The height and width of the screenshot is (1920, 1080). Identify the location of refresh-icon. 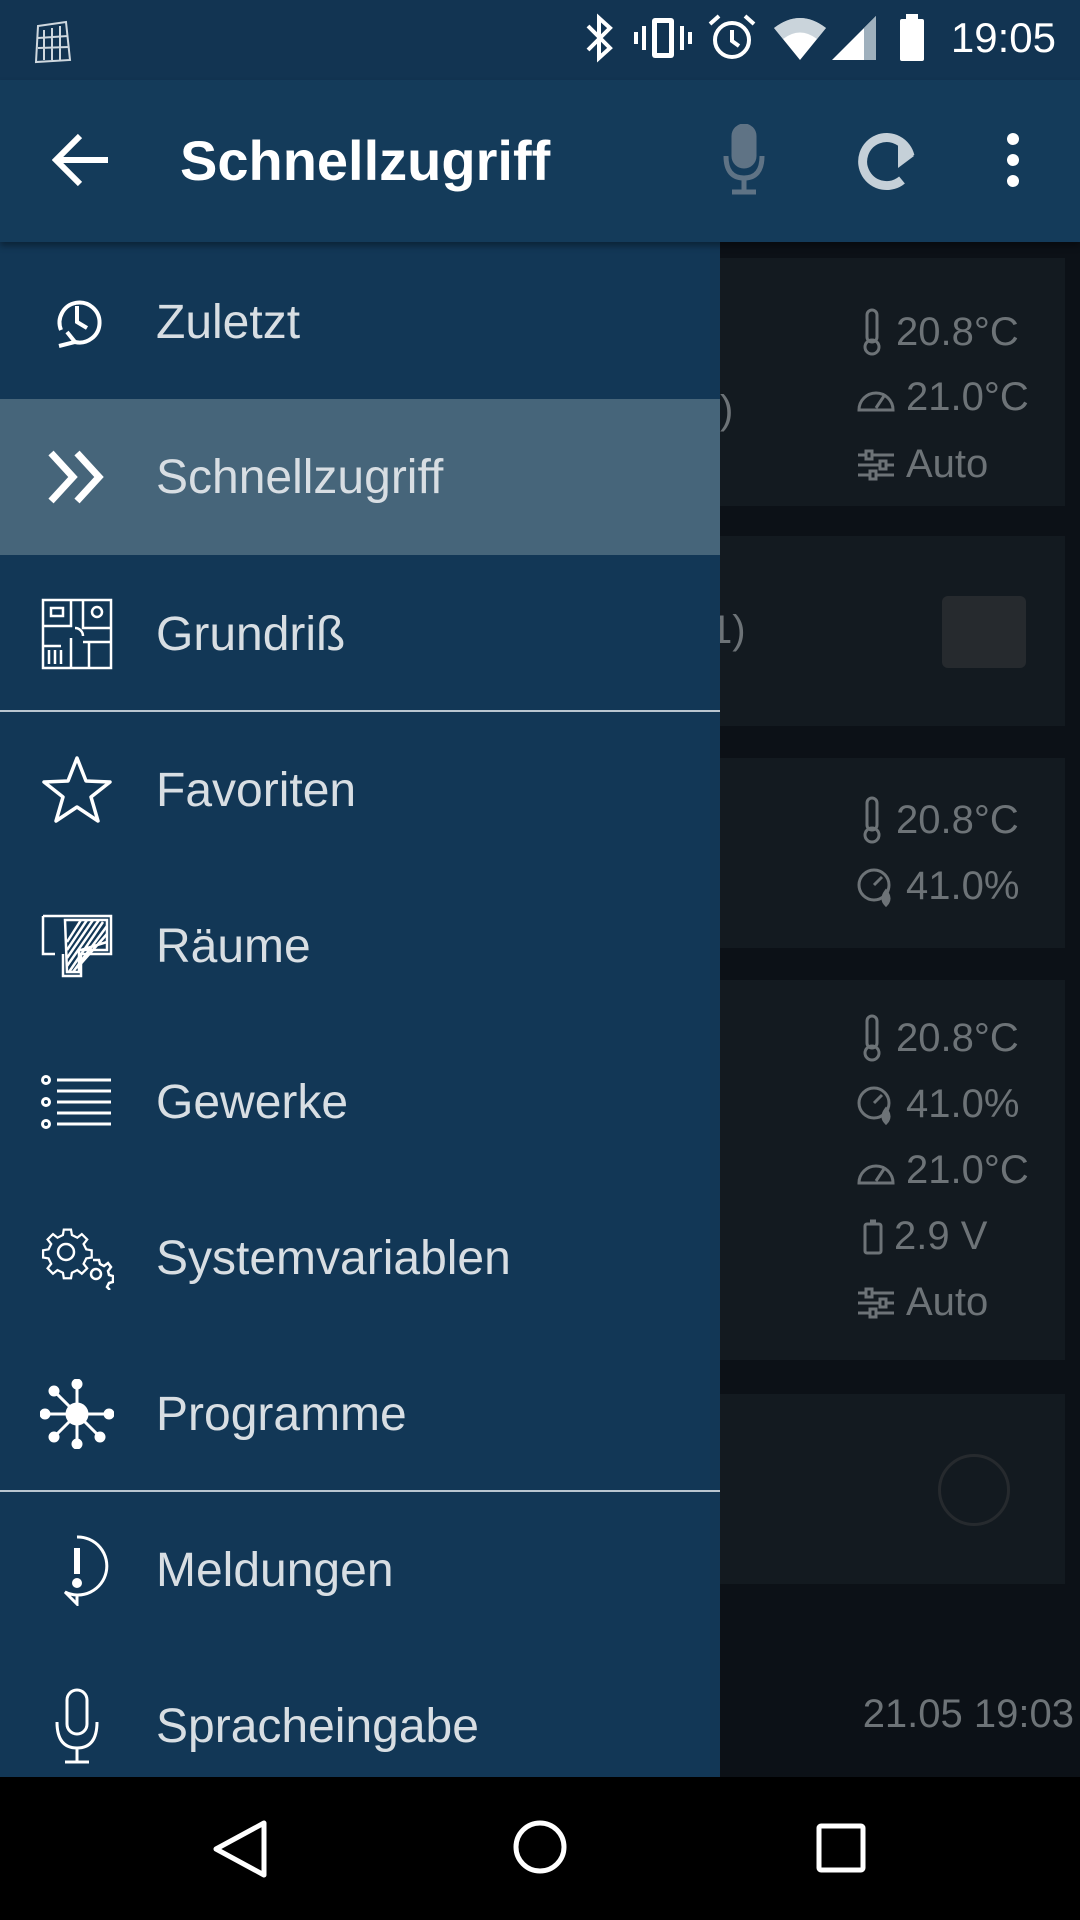
(887, 163).